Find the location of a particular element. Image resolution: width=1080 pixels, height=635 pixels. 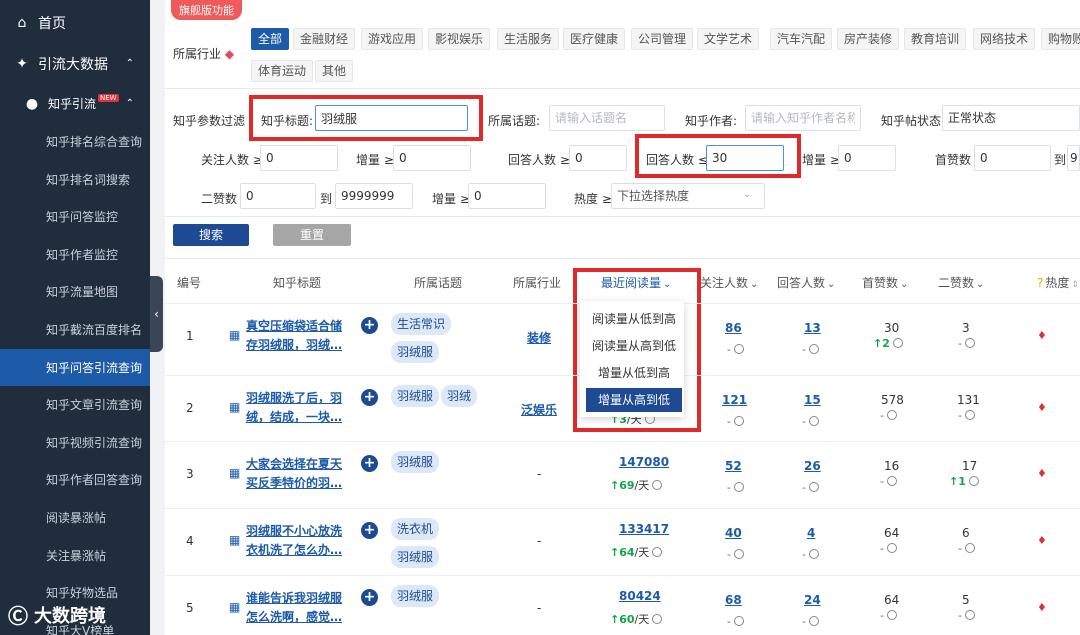

answer-min-input is located at coordinates (598, 158).